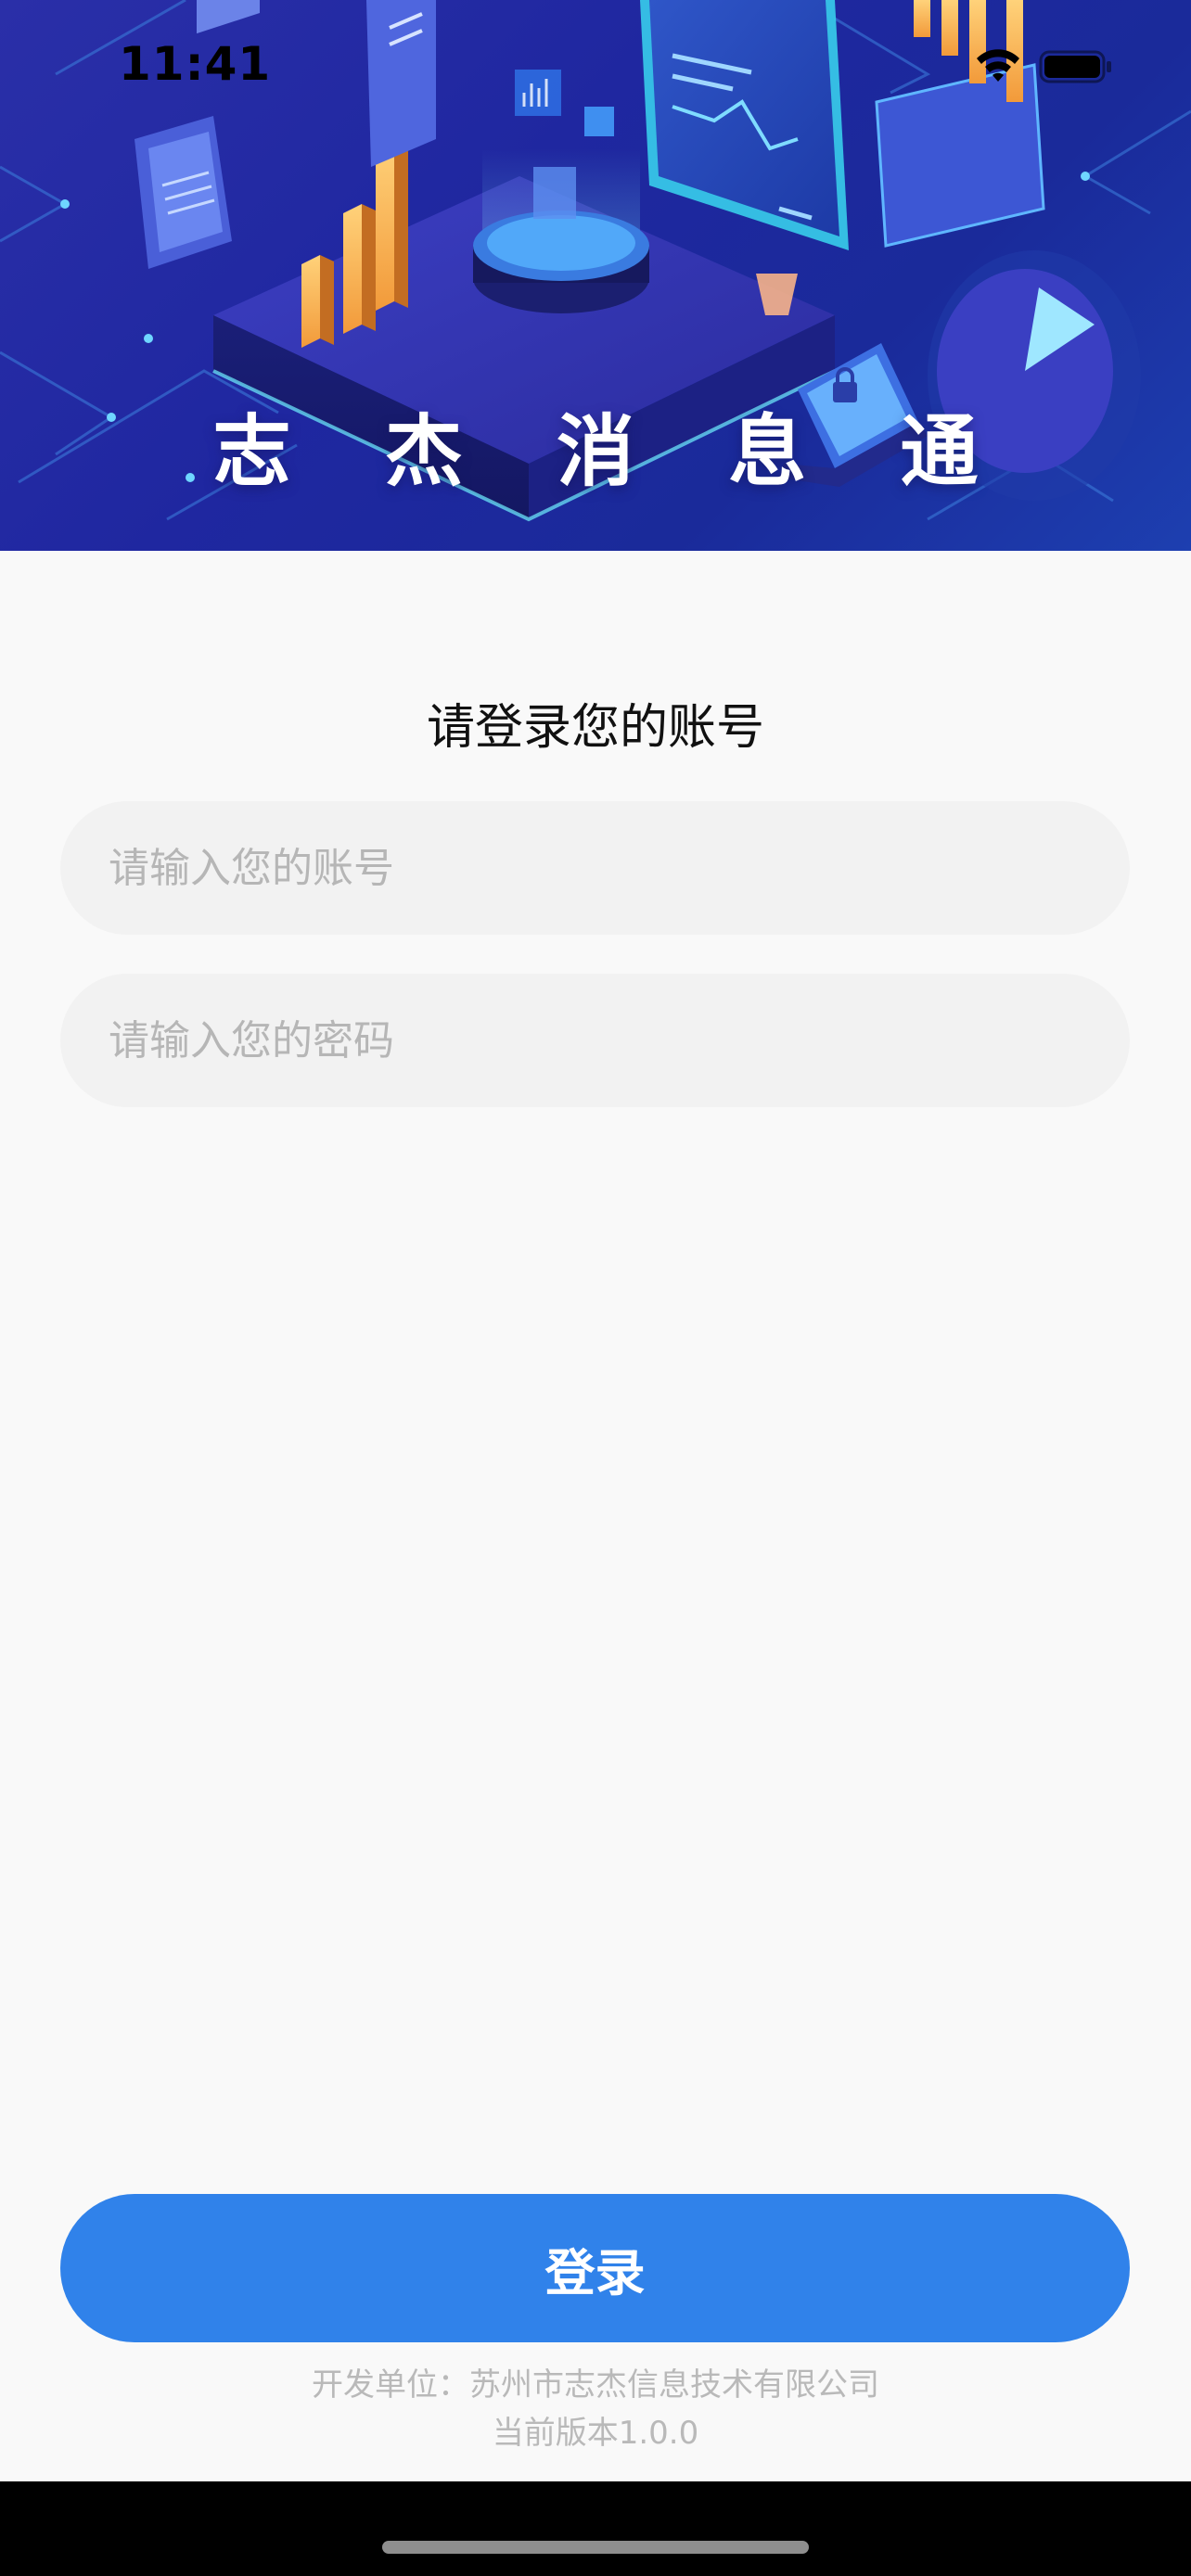  I want to click on battery-icon, so click(1075, 66).